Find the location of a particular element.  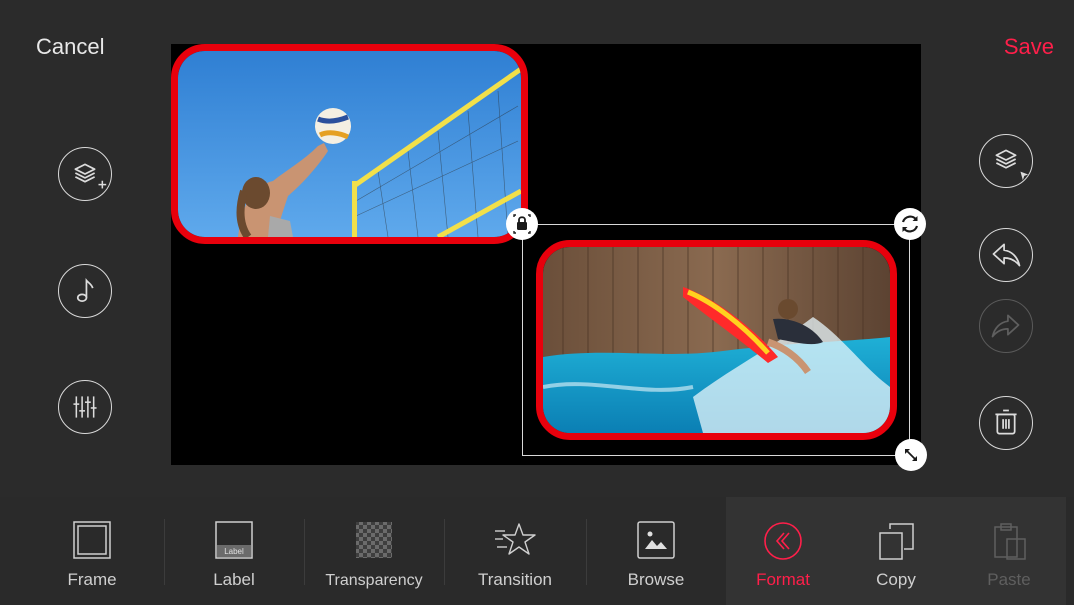

tool-frame: Frame is located at coordinates (92, 551).